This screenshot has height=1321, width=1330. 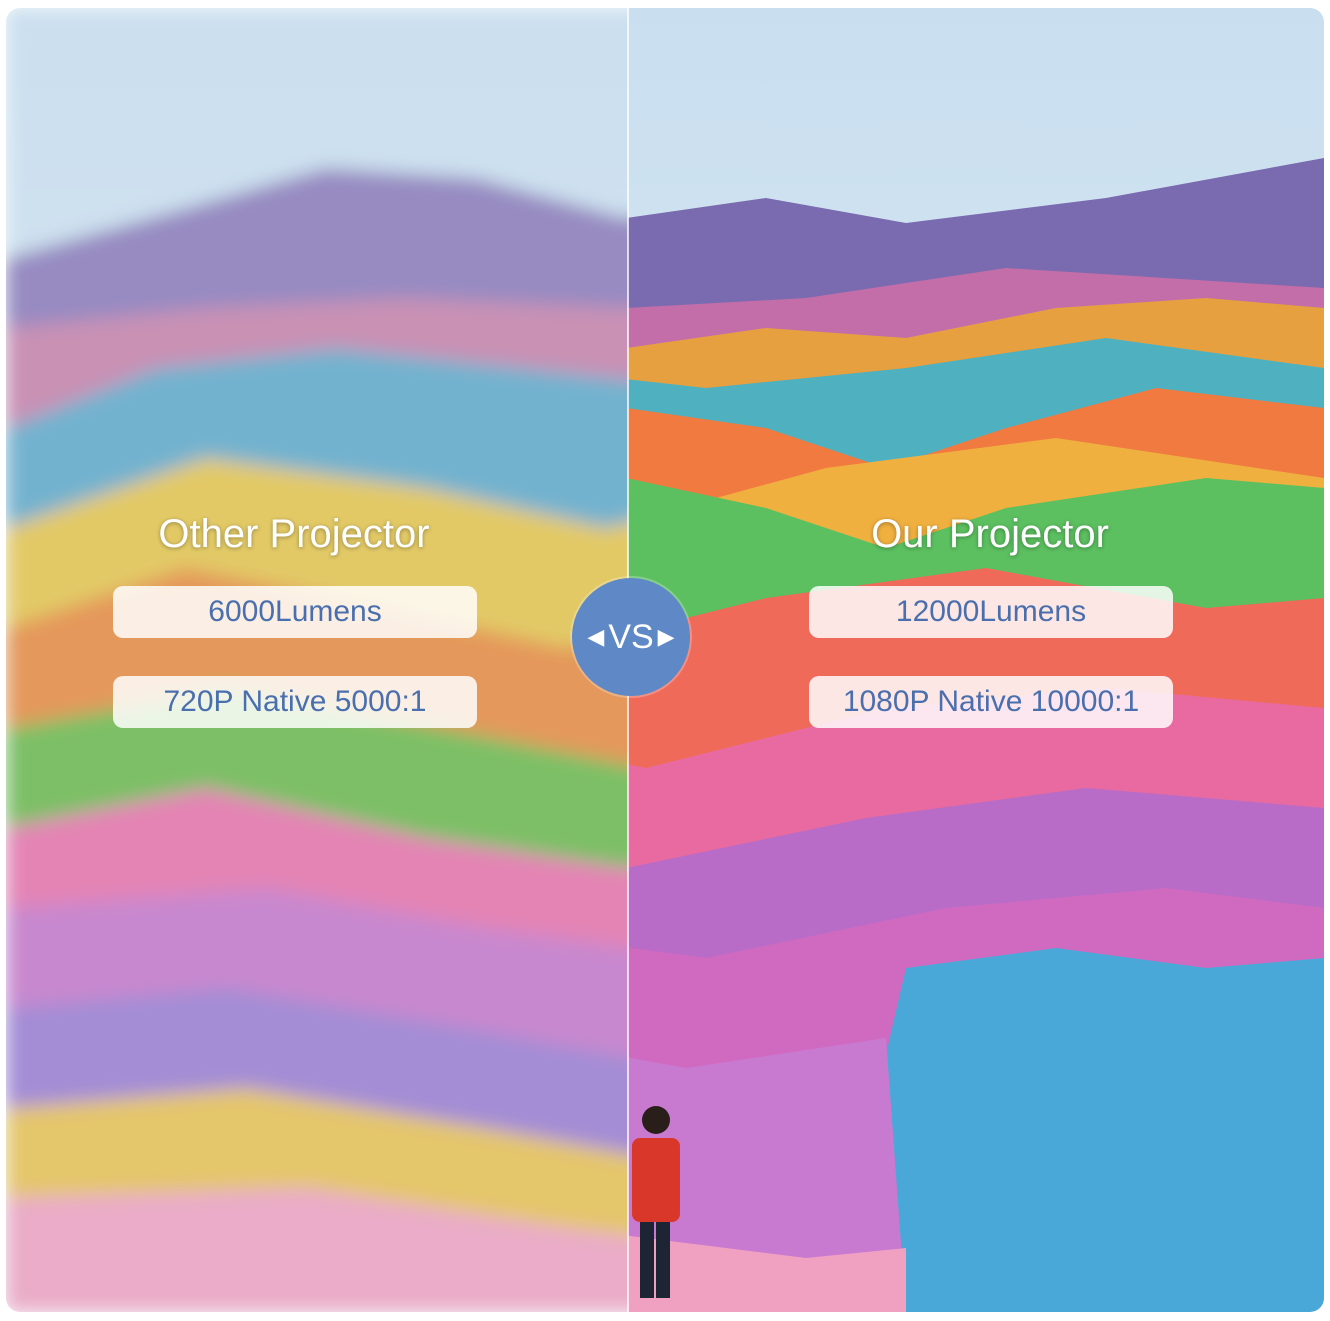 I want to click on our-projector-brightness: 12000Lumens, so click(x=991, y=612).